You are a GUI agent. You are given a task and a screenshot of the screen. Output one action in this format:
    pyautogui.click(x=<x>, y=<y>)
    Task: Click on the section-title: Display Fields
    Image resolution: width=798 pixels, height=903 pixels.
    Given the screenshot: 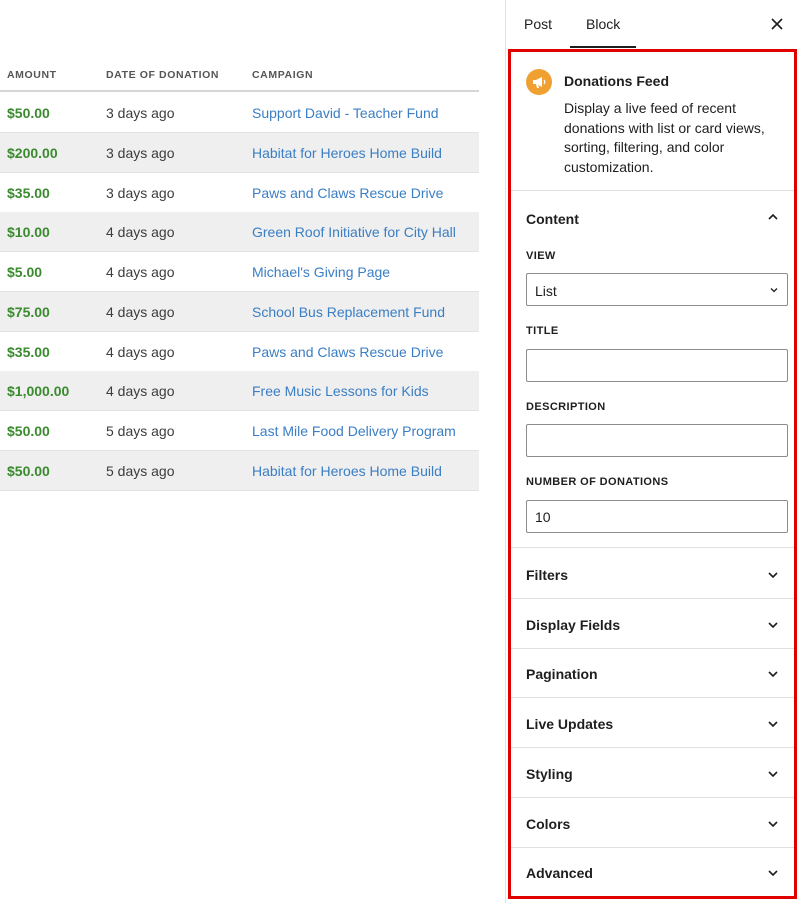 What is the action you would take?
    pyautogui.click(x=573, y=624)
    